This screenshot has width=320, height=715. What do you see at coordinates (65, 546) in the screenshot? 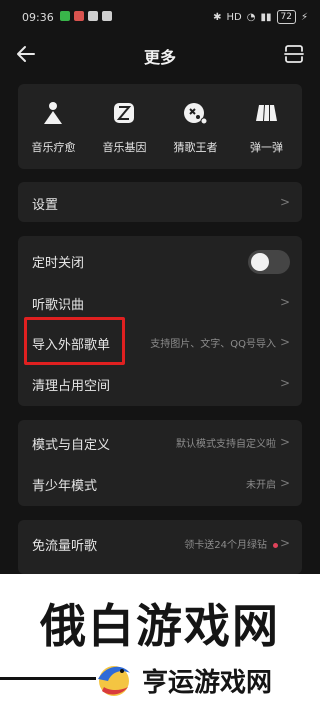
I see `free-traffic-label: 免流量听歌` at bounding box center [65, 546].